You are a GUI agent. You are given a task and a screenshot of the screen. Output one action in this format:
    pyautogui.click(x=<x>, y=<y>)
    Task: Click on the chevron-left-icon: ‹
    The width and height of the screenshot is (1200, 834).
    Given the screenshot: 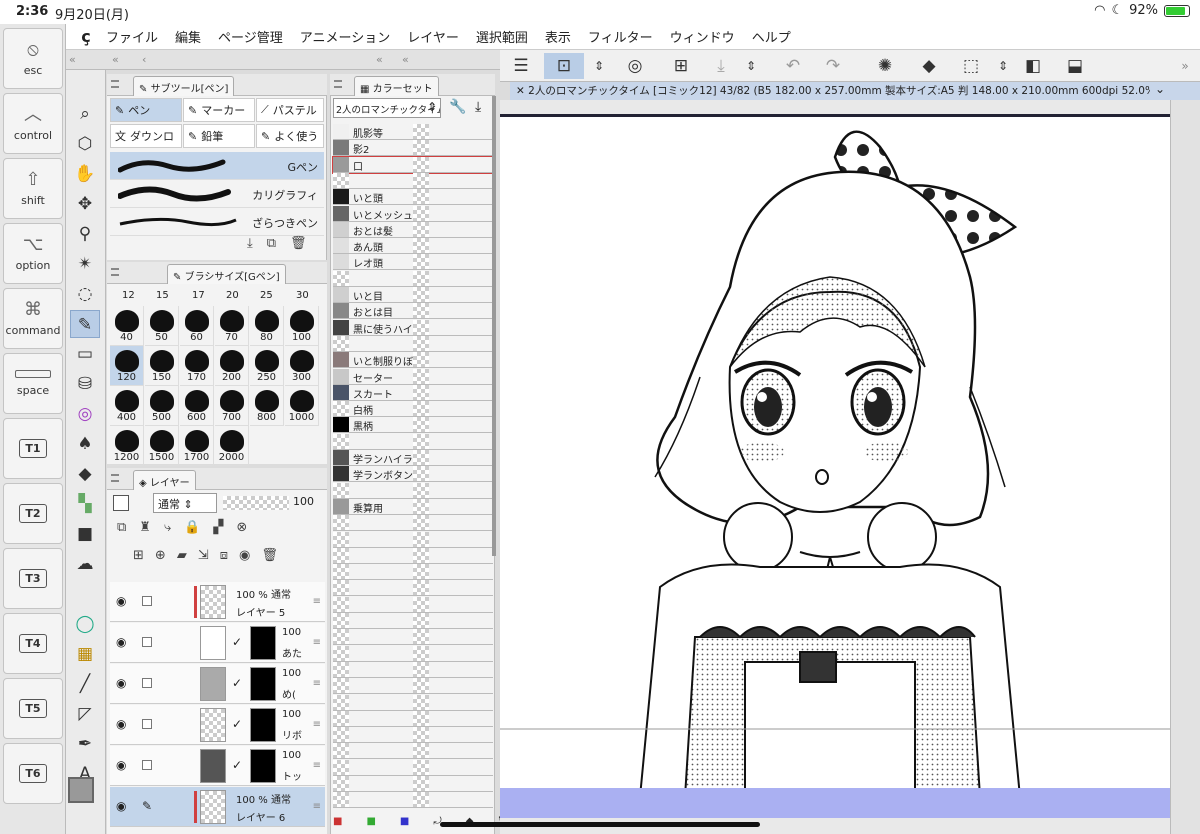 What is the action you would take?
    pyautogui.click(x=144, y=59)
    